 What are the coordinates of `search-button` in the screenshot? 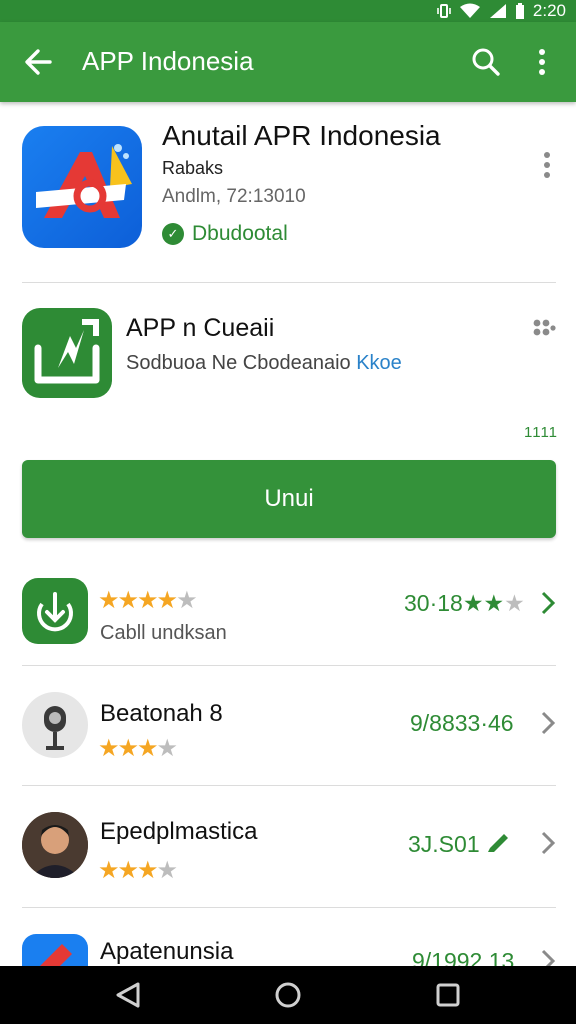 It's located at (486, 62).